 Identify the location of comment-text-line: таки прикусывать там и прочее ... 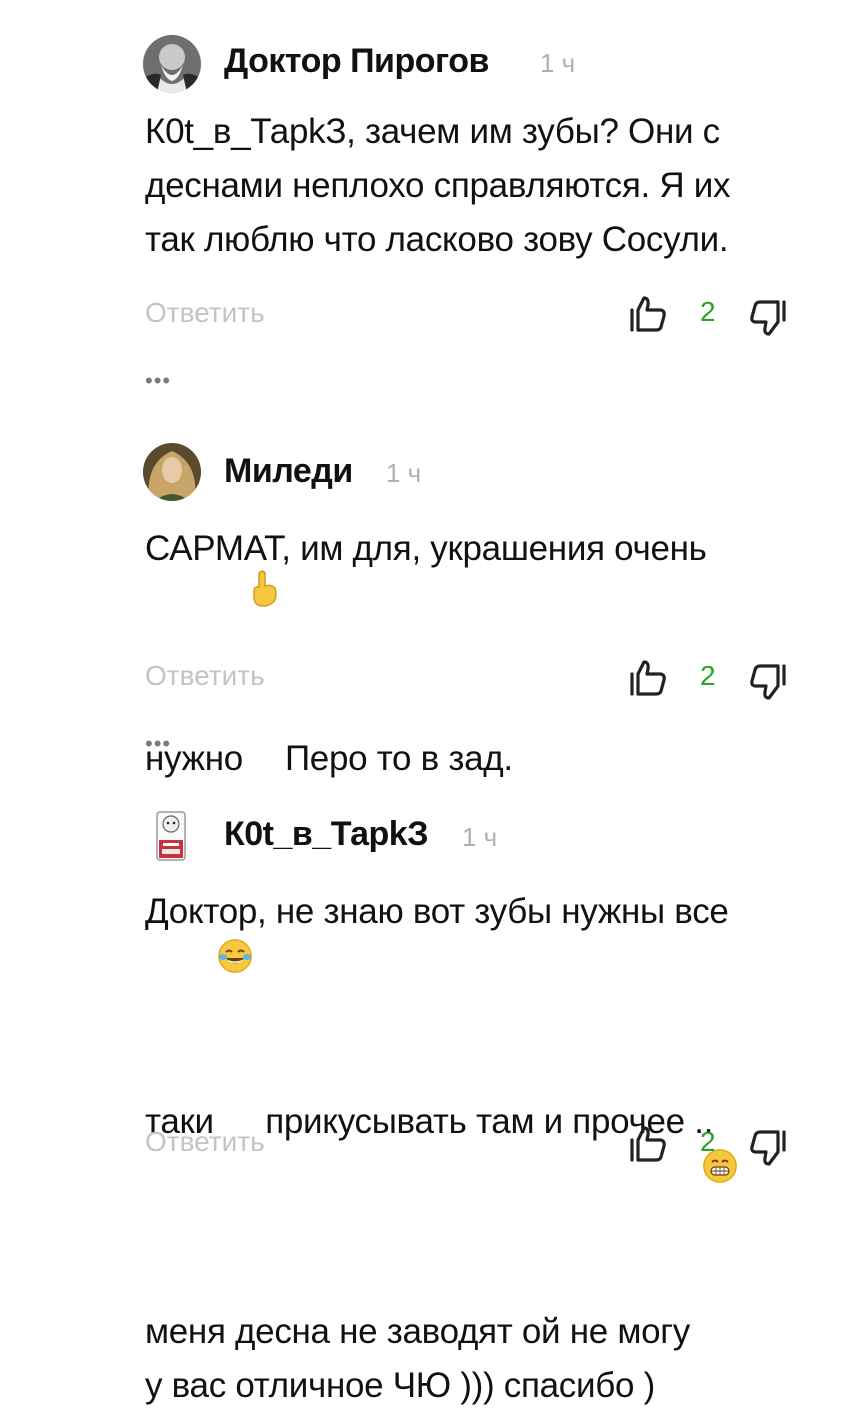
(475, 1044).